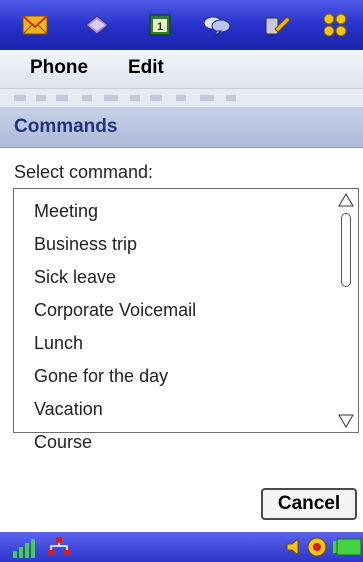  What do you see at coordinates (346, 250) in the screenshot?
I see `scrollbar-thumb` at bounding box center [346, 250].